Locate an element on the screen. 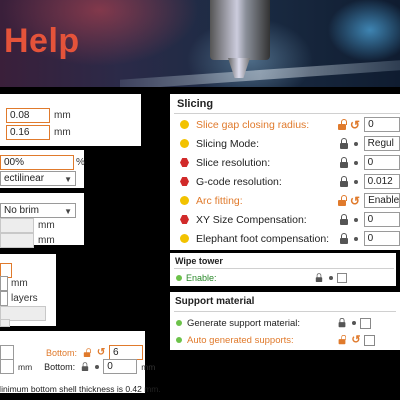  layer-height-panel: 0.08 mm 0.16 mm is located at coordinates (70, 120).